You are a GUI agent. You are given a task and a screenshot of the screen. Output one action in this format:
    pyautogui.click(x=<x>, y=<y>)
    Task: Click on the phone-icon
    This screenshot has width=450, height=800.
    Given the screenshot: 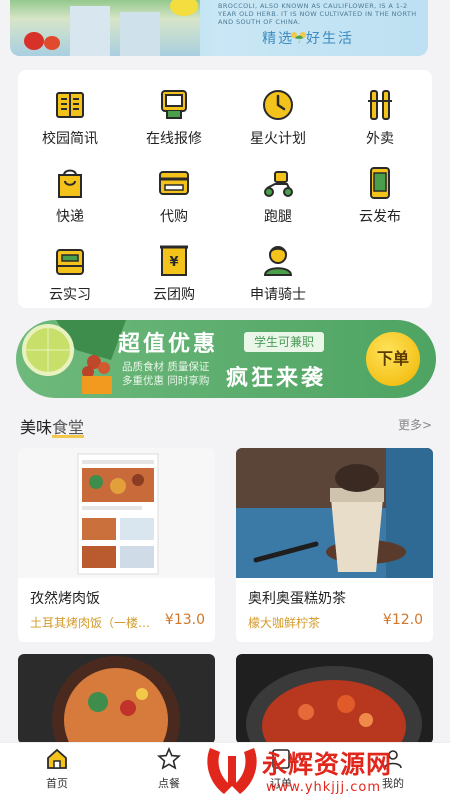 What is the action you would take?
    pyautogui.click(x=380, y=183)
    